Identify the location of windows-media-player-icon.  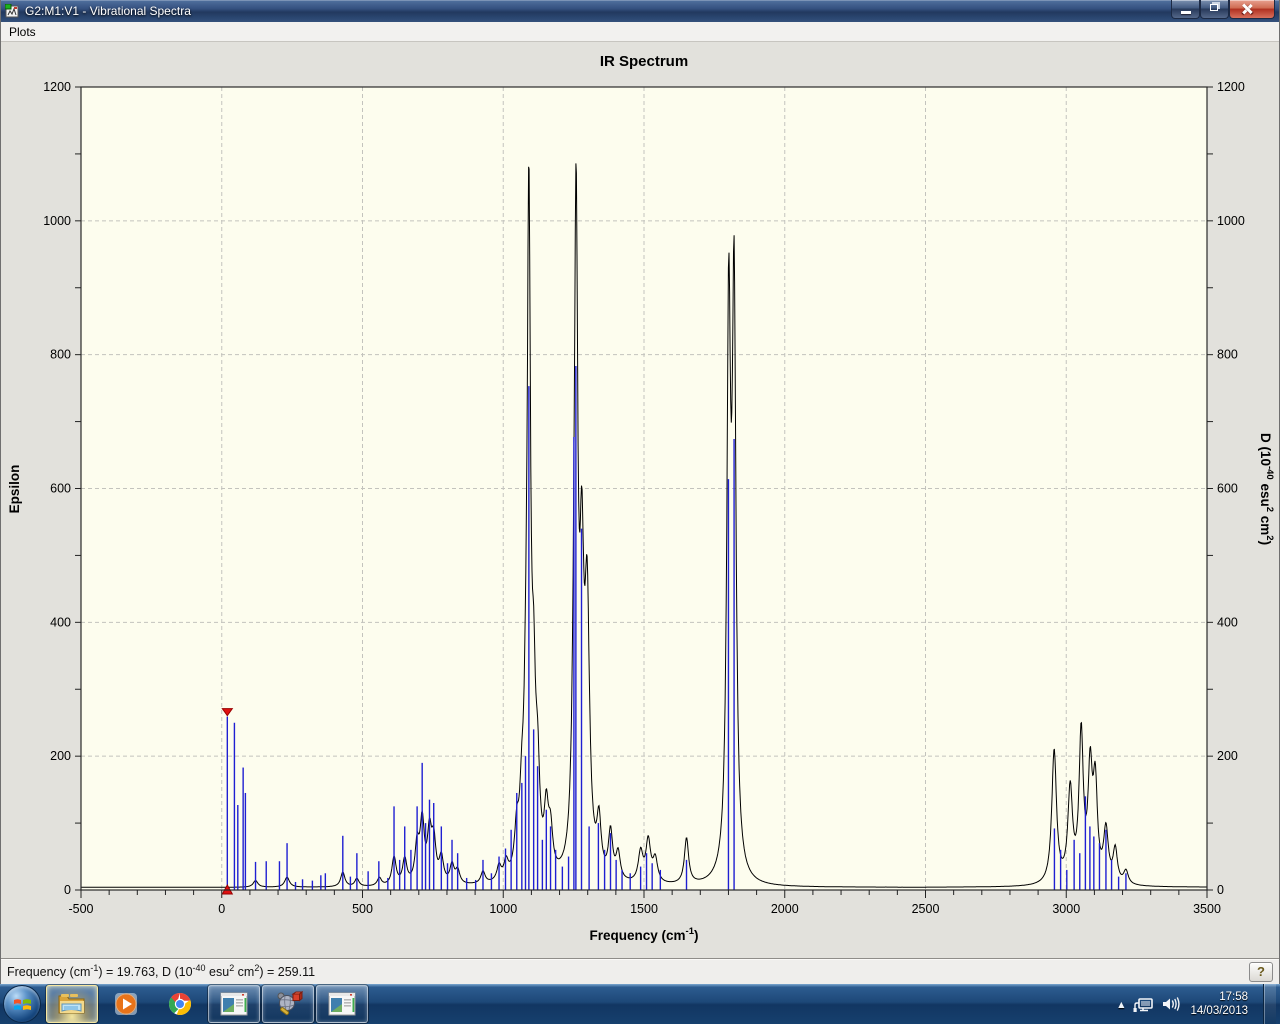
(126, 1004).